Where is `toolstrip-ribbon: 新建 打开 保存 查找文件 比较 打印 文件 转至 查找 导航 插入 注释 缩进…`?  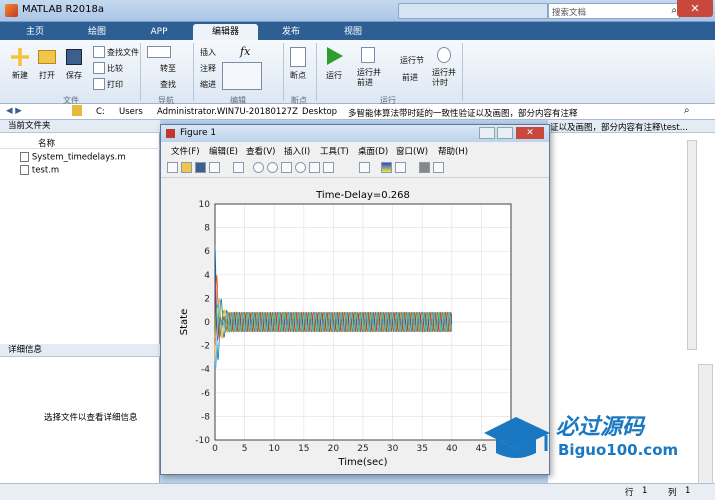
toolstrip-ribbon: 新建 打开 保存 查找文件 比较 打印 文件 转至 查找 导航 插入 注释 缩进… is located at coordinates (357, 72).